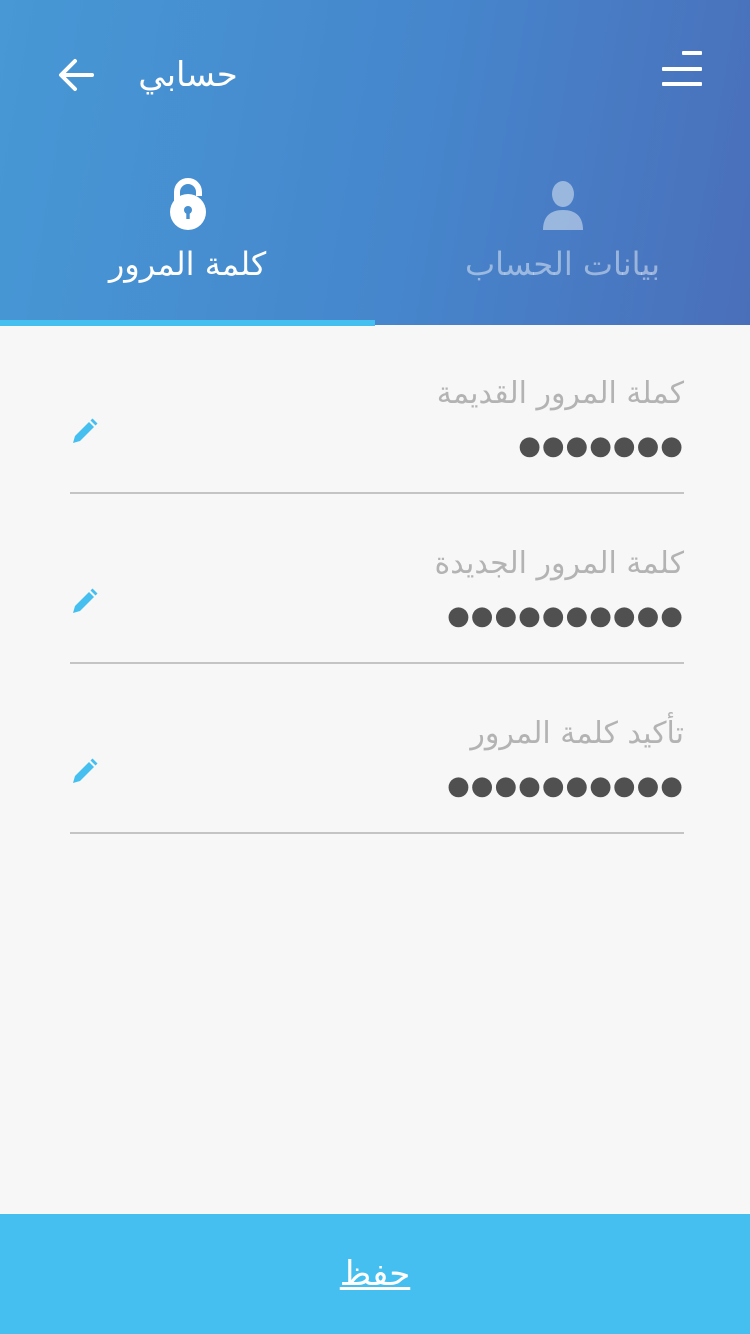  I want to click on page-title: حسابي, so click(188, 75).